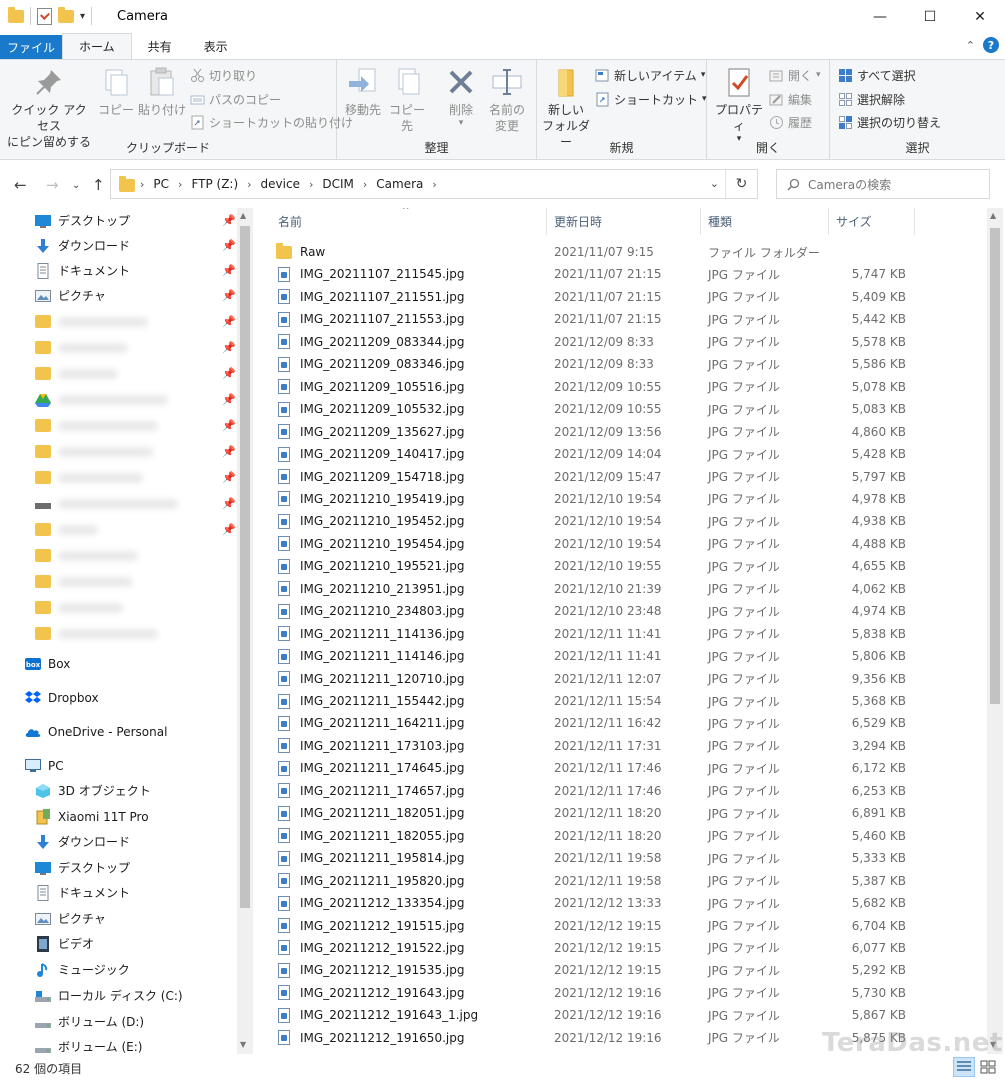 The height and width of the screenshot is (1080, 1005). Describe the element at coordinates (76, 185) in the screenshot. I see `recent-locations-icon: ⌄` at that location.